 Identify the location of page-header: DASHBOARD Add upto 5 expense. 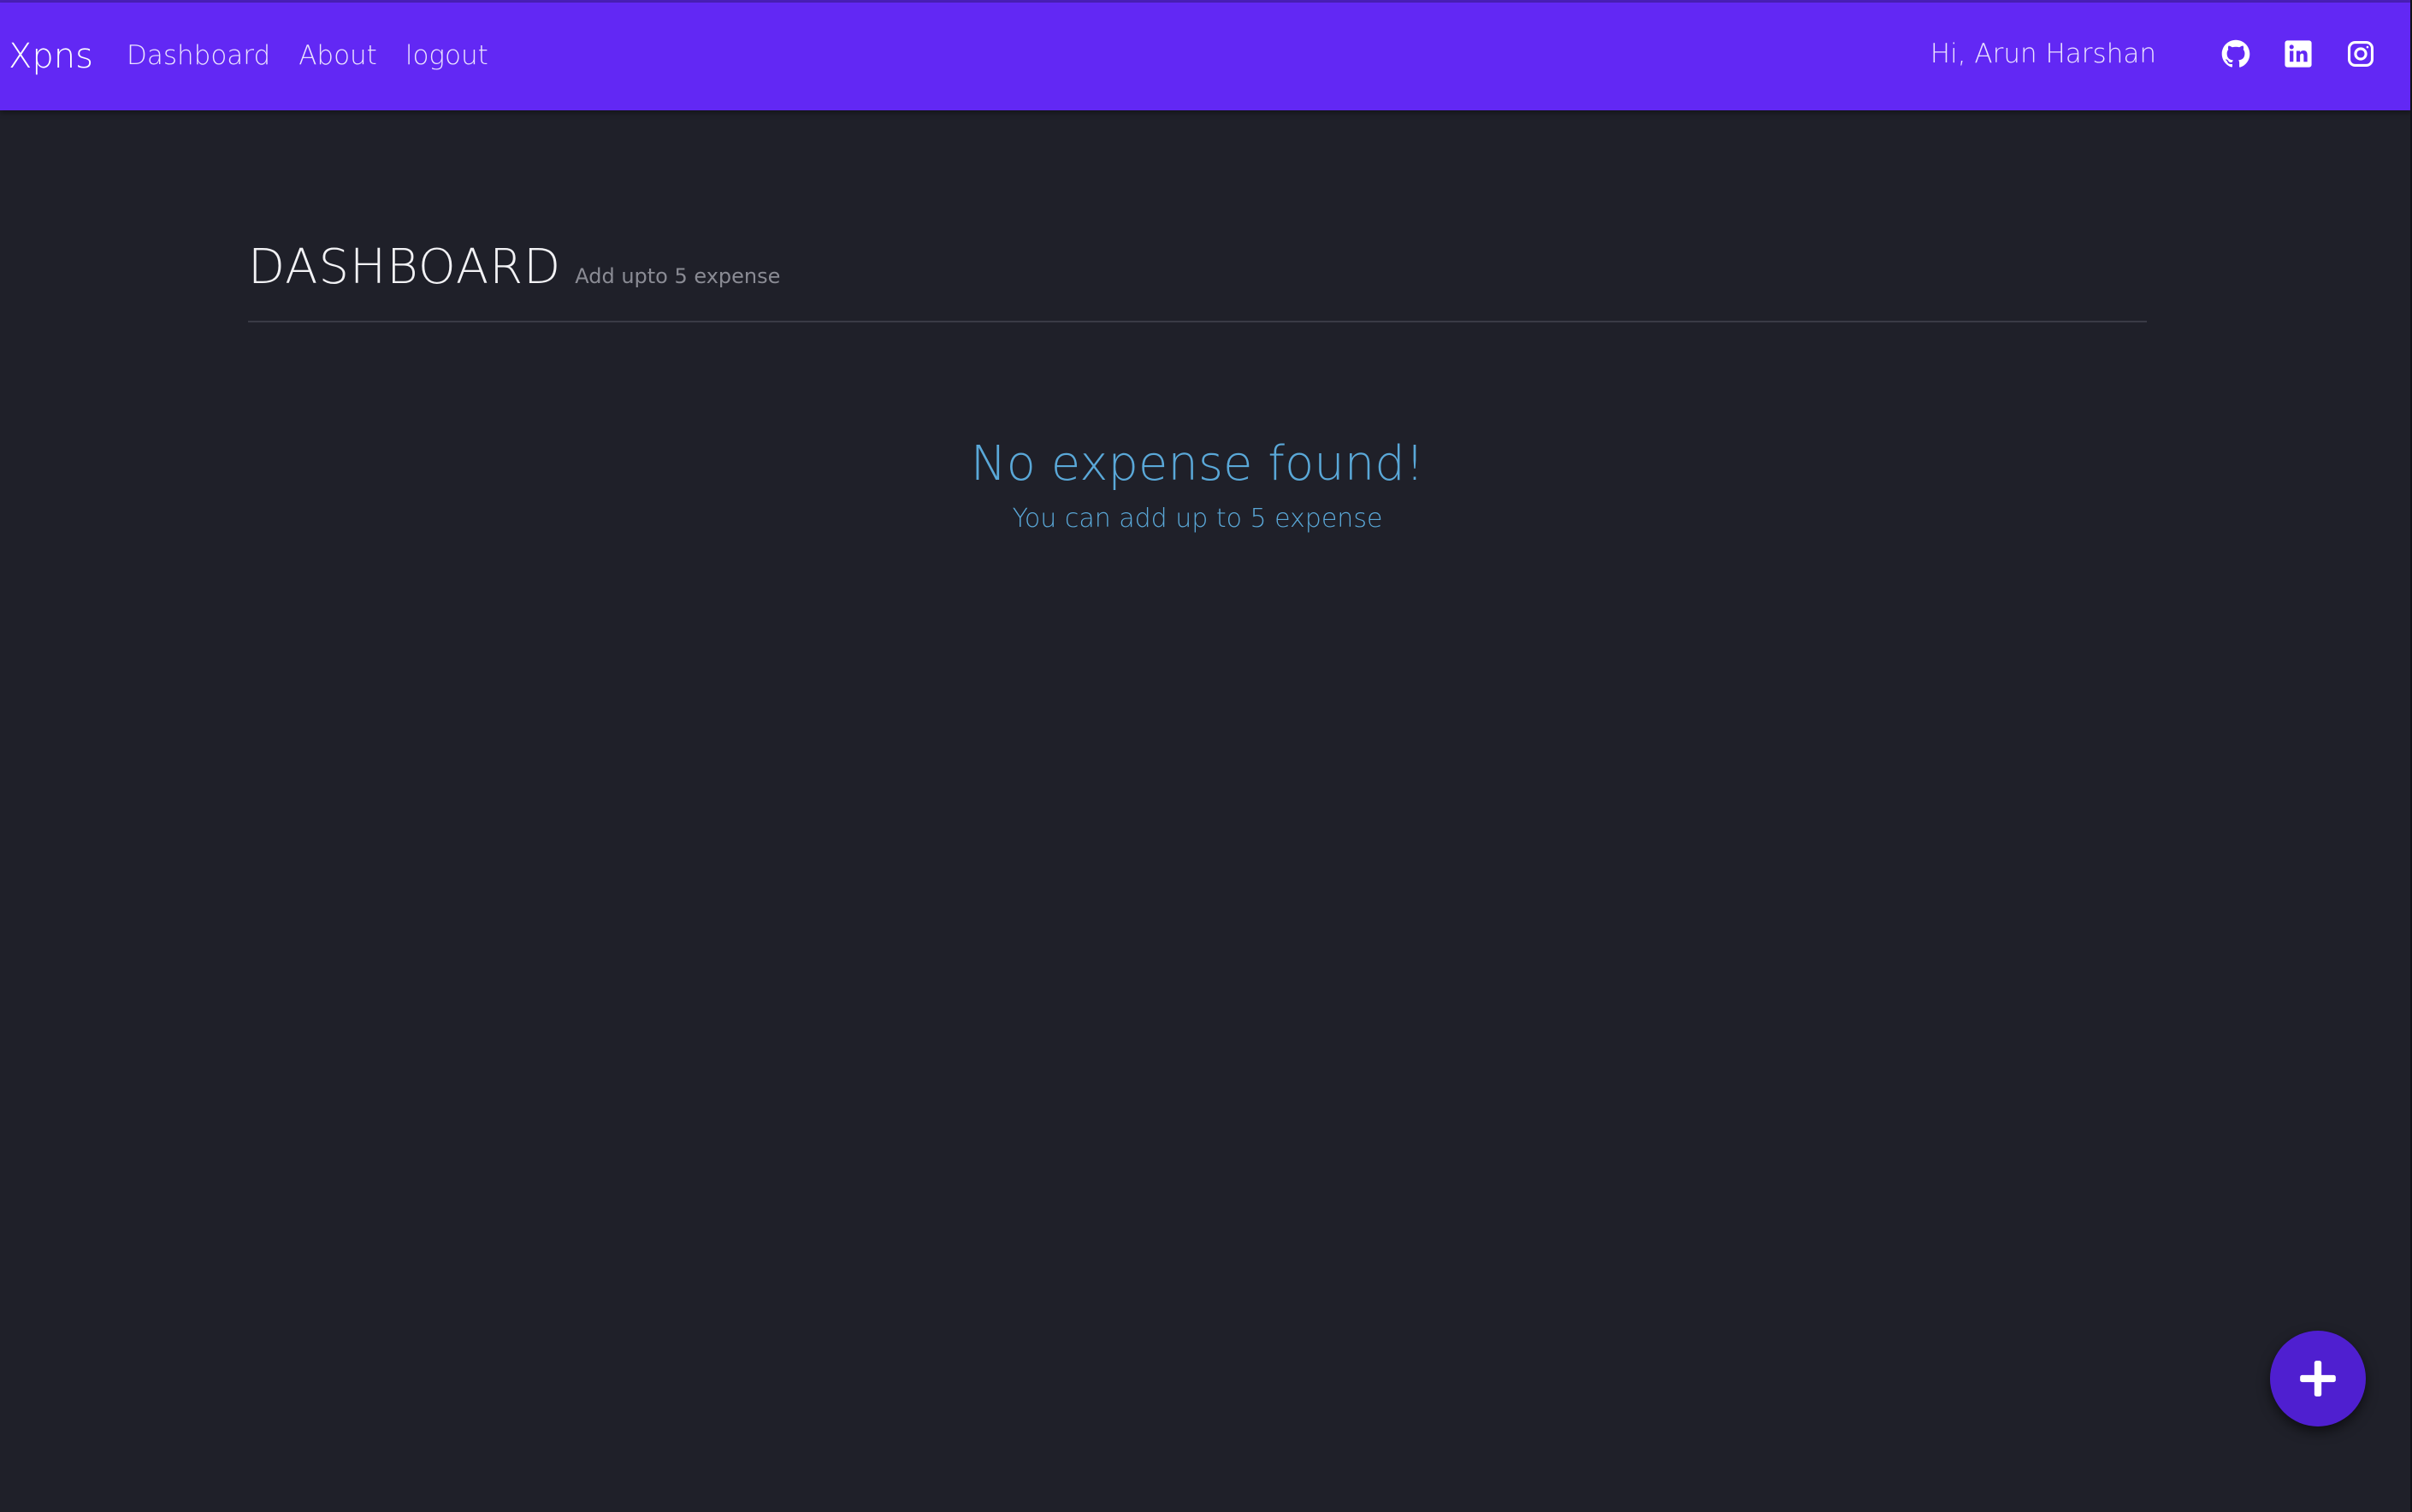
(1197, 280).